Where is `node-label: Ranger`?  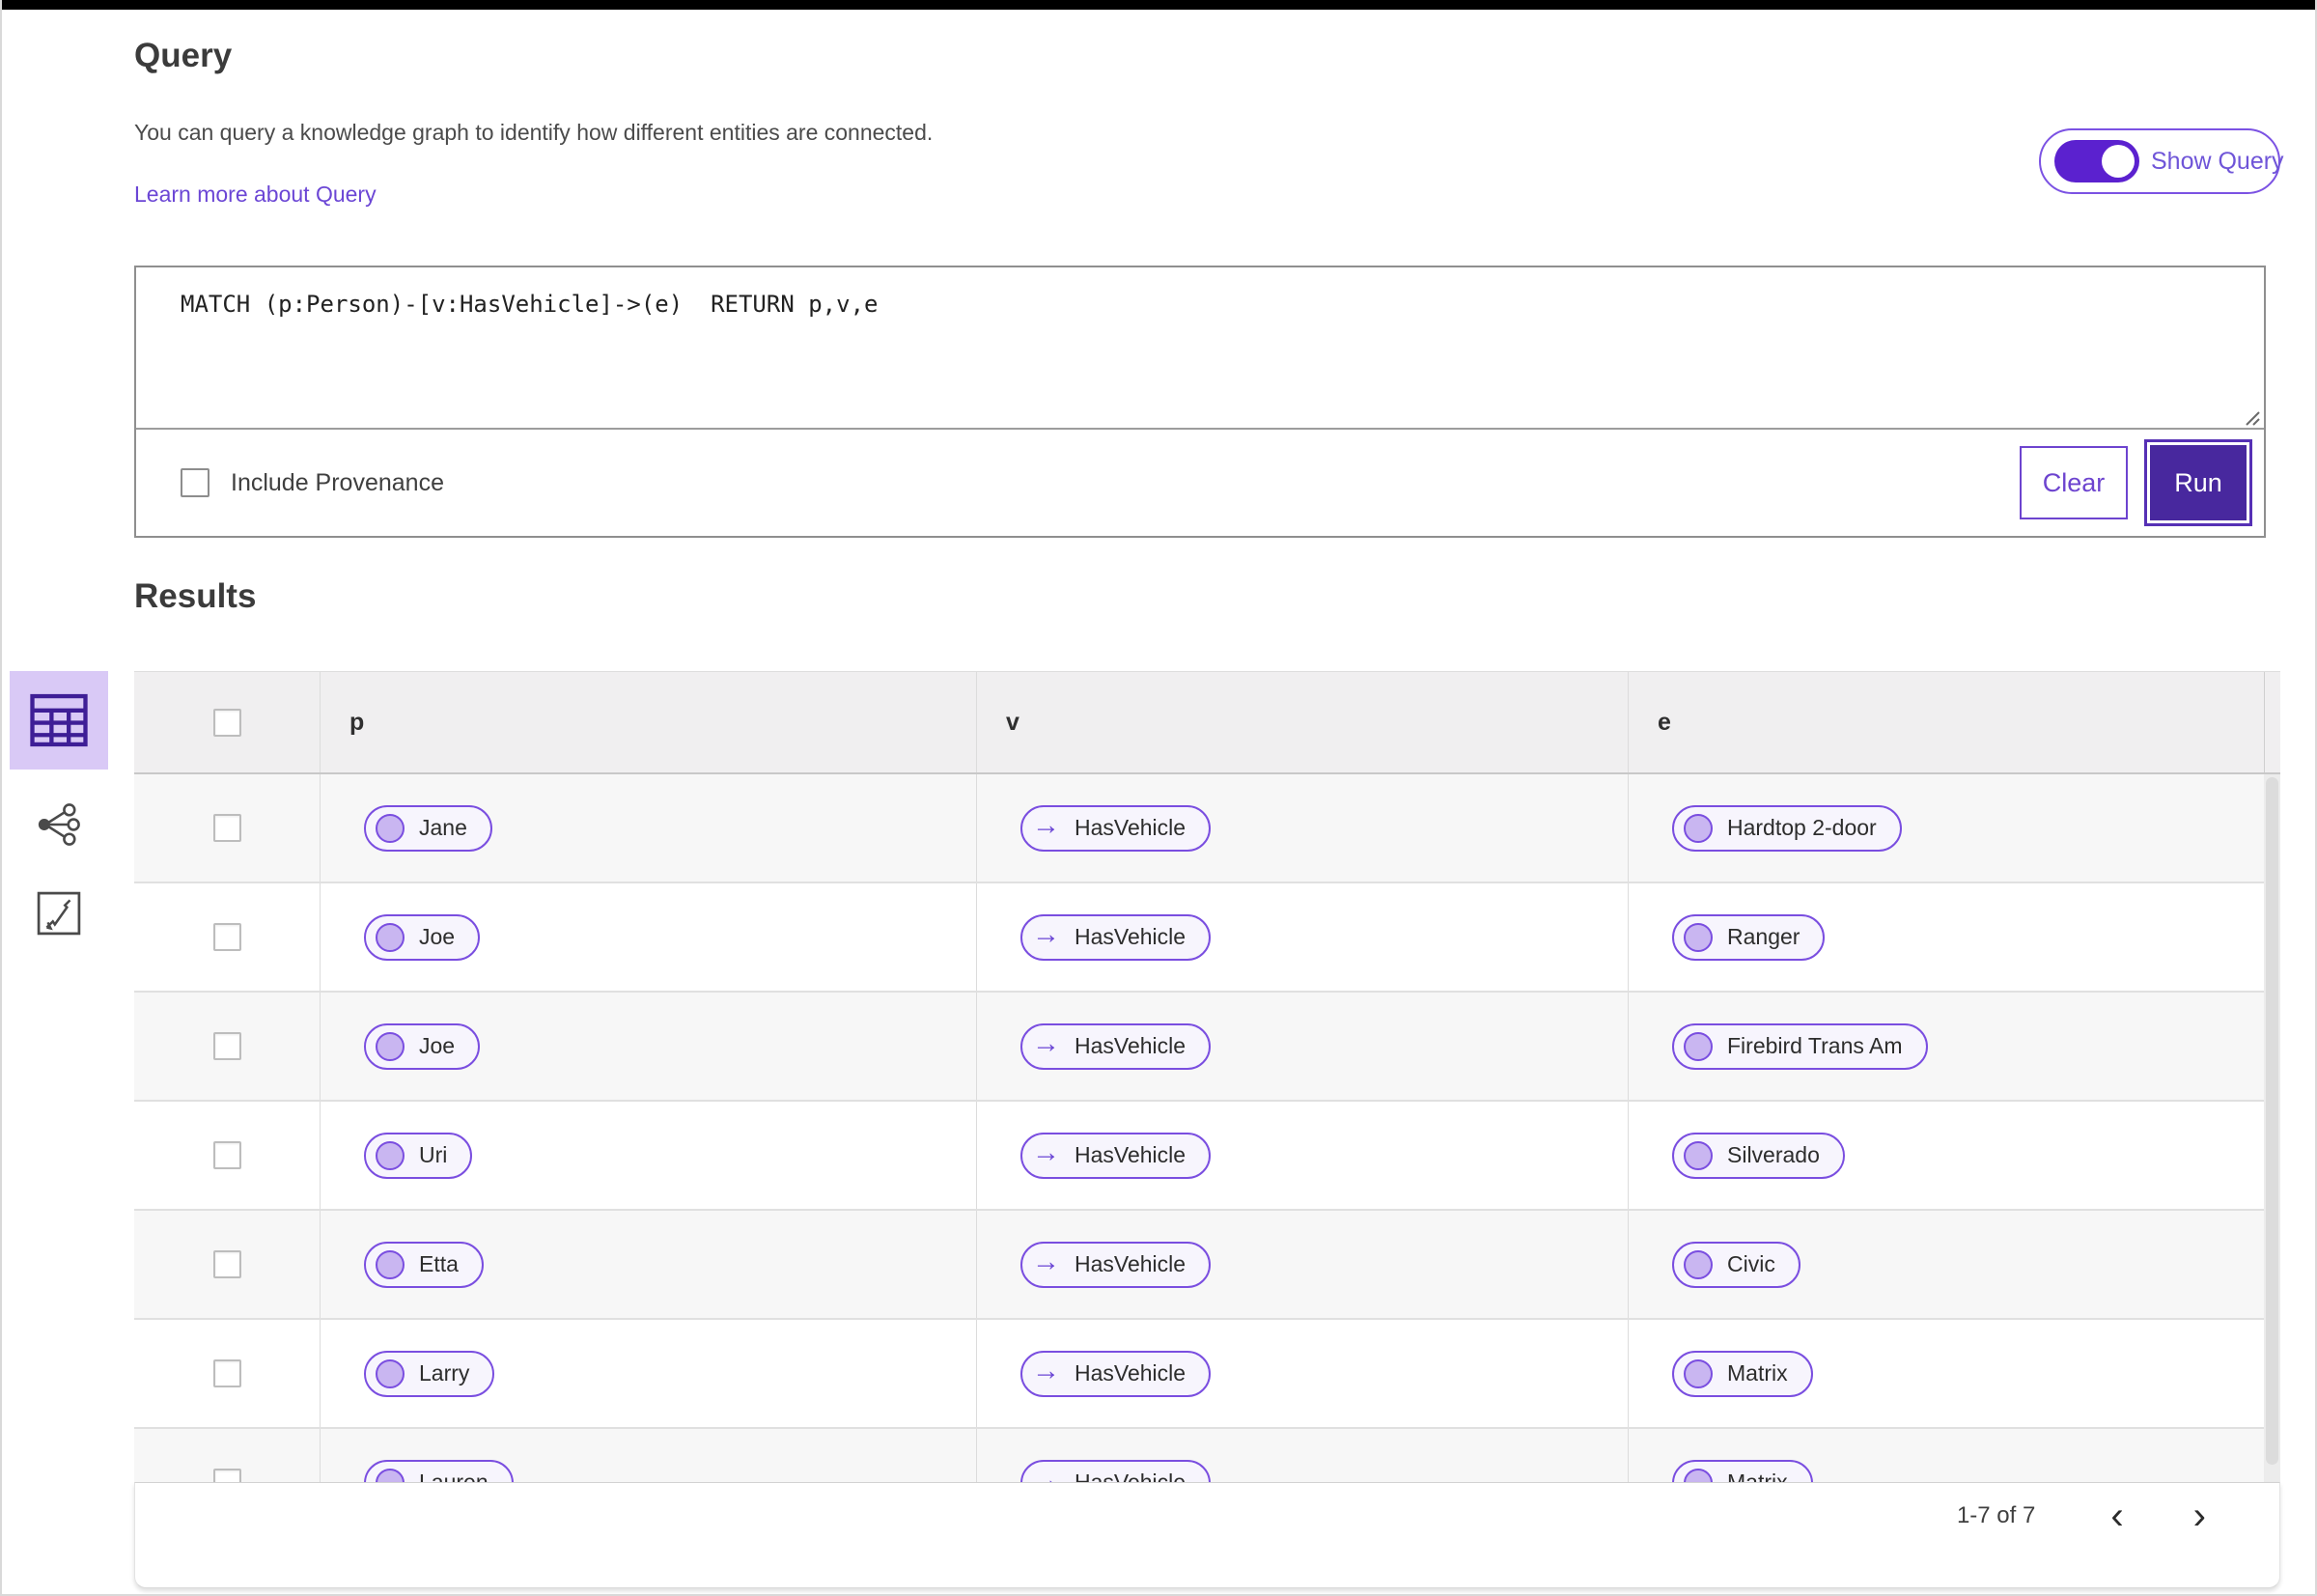 node-label: Ranger is located at coordinates (1764, 937).